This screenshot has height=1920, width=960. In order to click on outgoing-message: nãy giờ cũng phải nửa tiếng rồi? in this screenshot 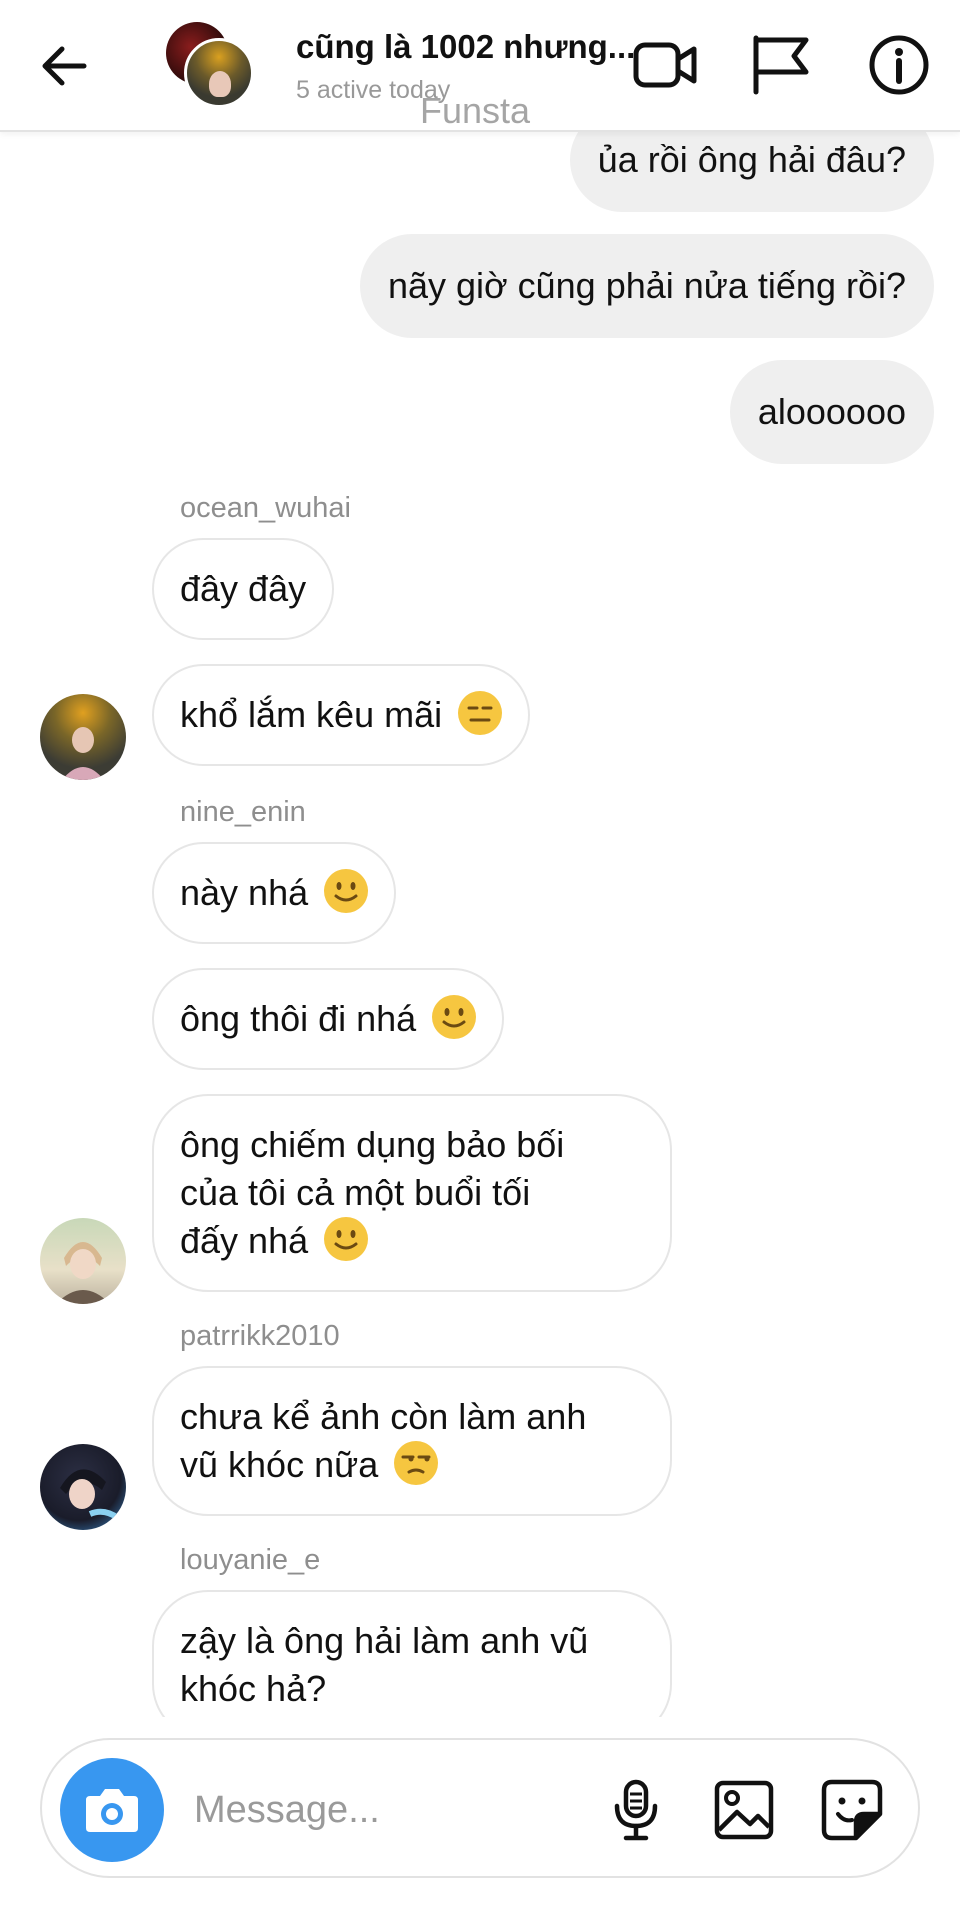, I will do `click(646, 286)`.